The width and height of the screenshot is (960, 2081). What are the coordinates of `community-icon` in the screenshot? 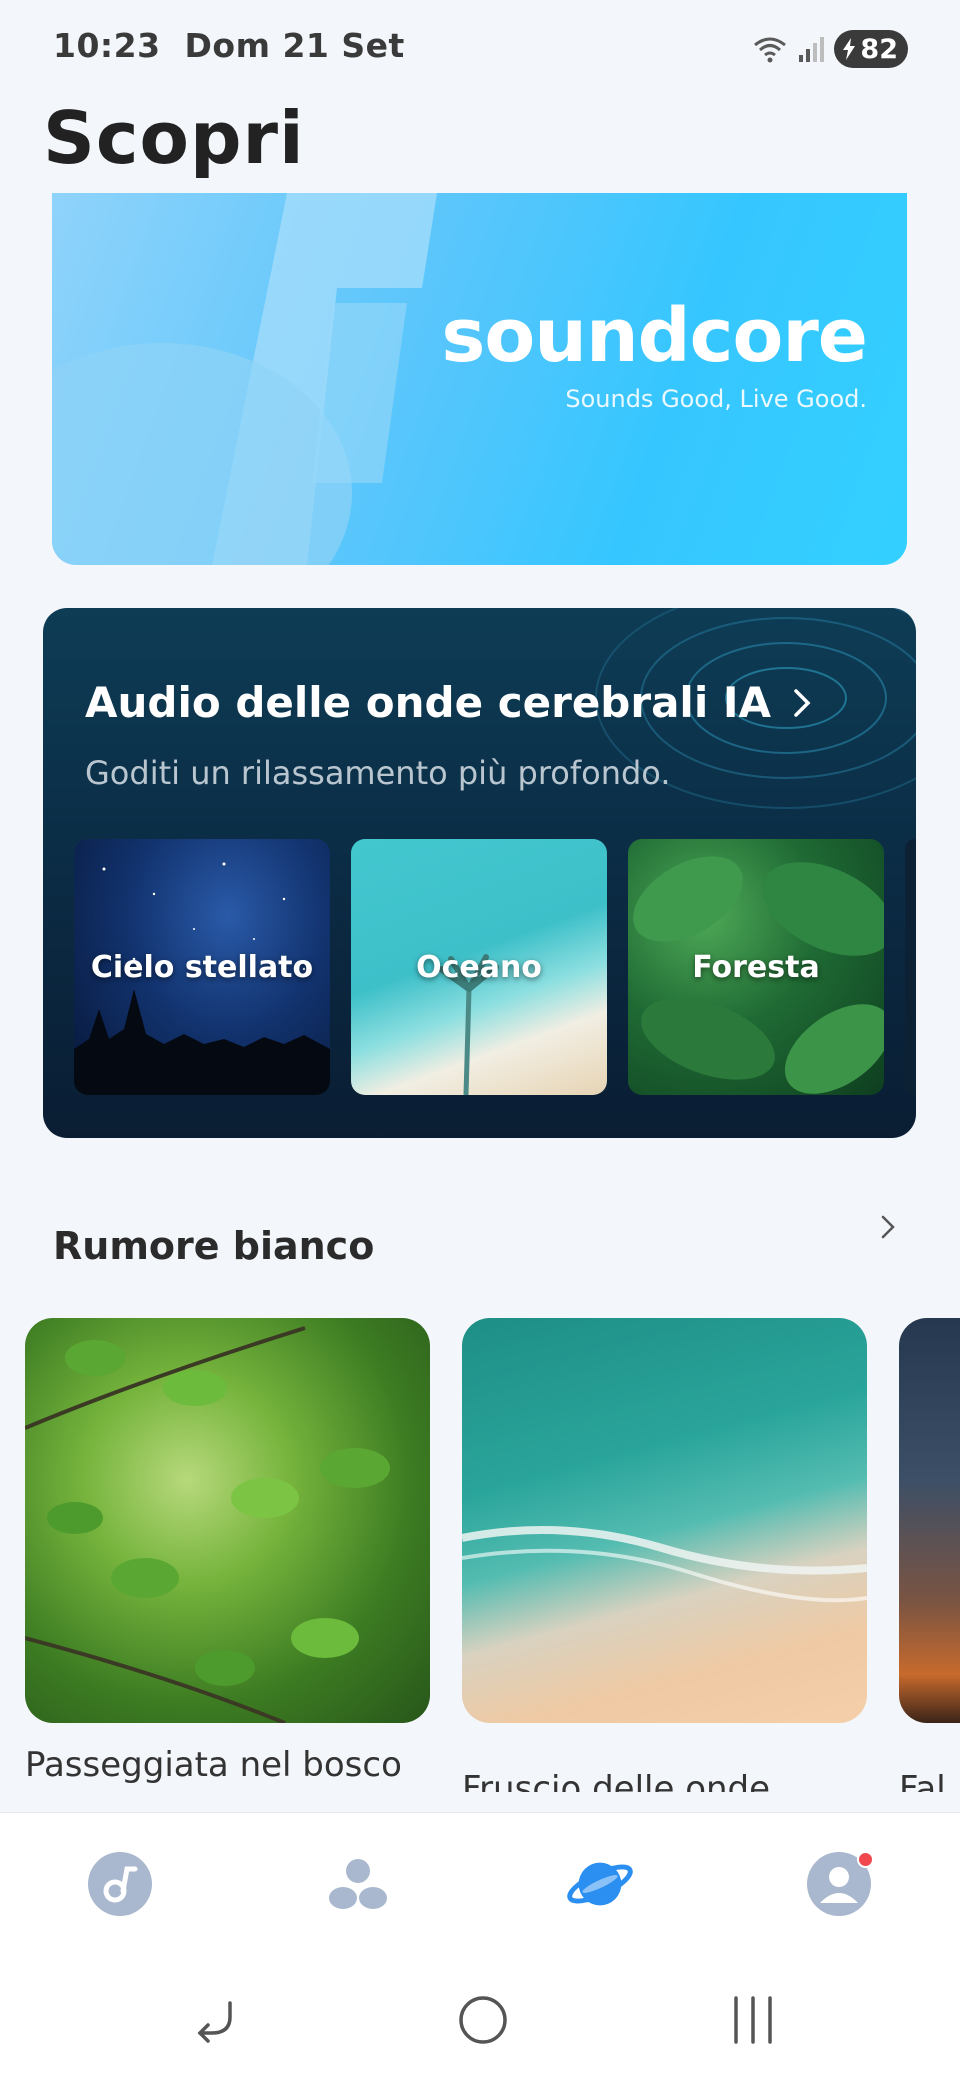 It's located at (358, 1884).